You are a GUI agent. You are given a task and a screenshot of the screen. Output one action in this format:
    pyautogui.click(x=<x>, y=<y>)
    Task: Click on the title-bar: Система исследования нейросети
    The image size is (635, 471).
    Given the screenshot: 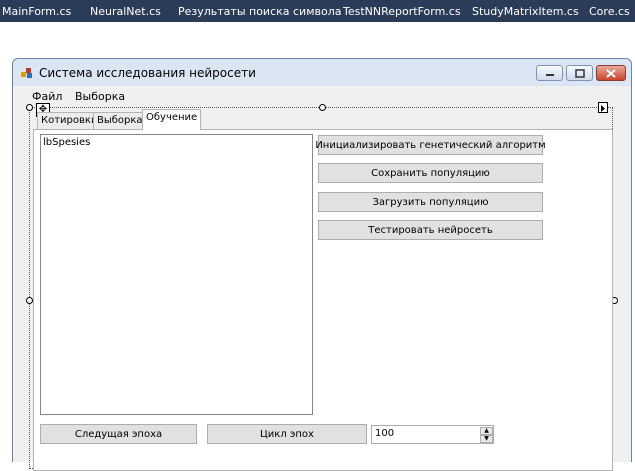 What is the action you would take?
    pyautogui.click(x=322, y=73)
    